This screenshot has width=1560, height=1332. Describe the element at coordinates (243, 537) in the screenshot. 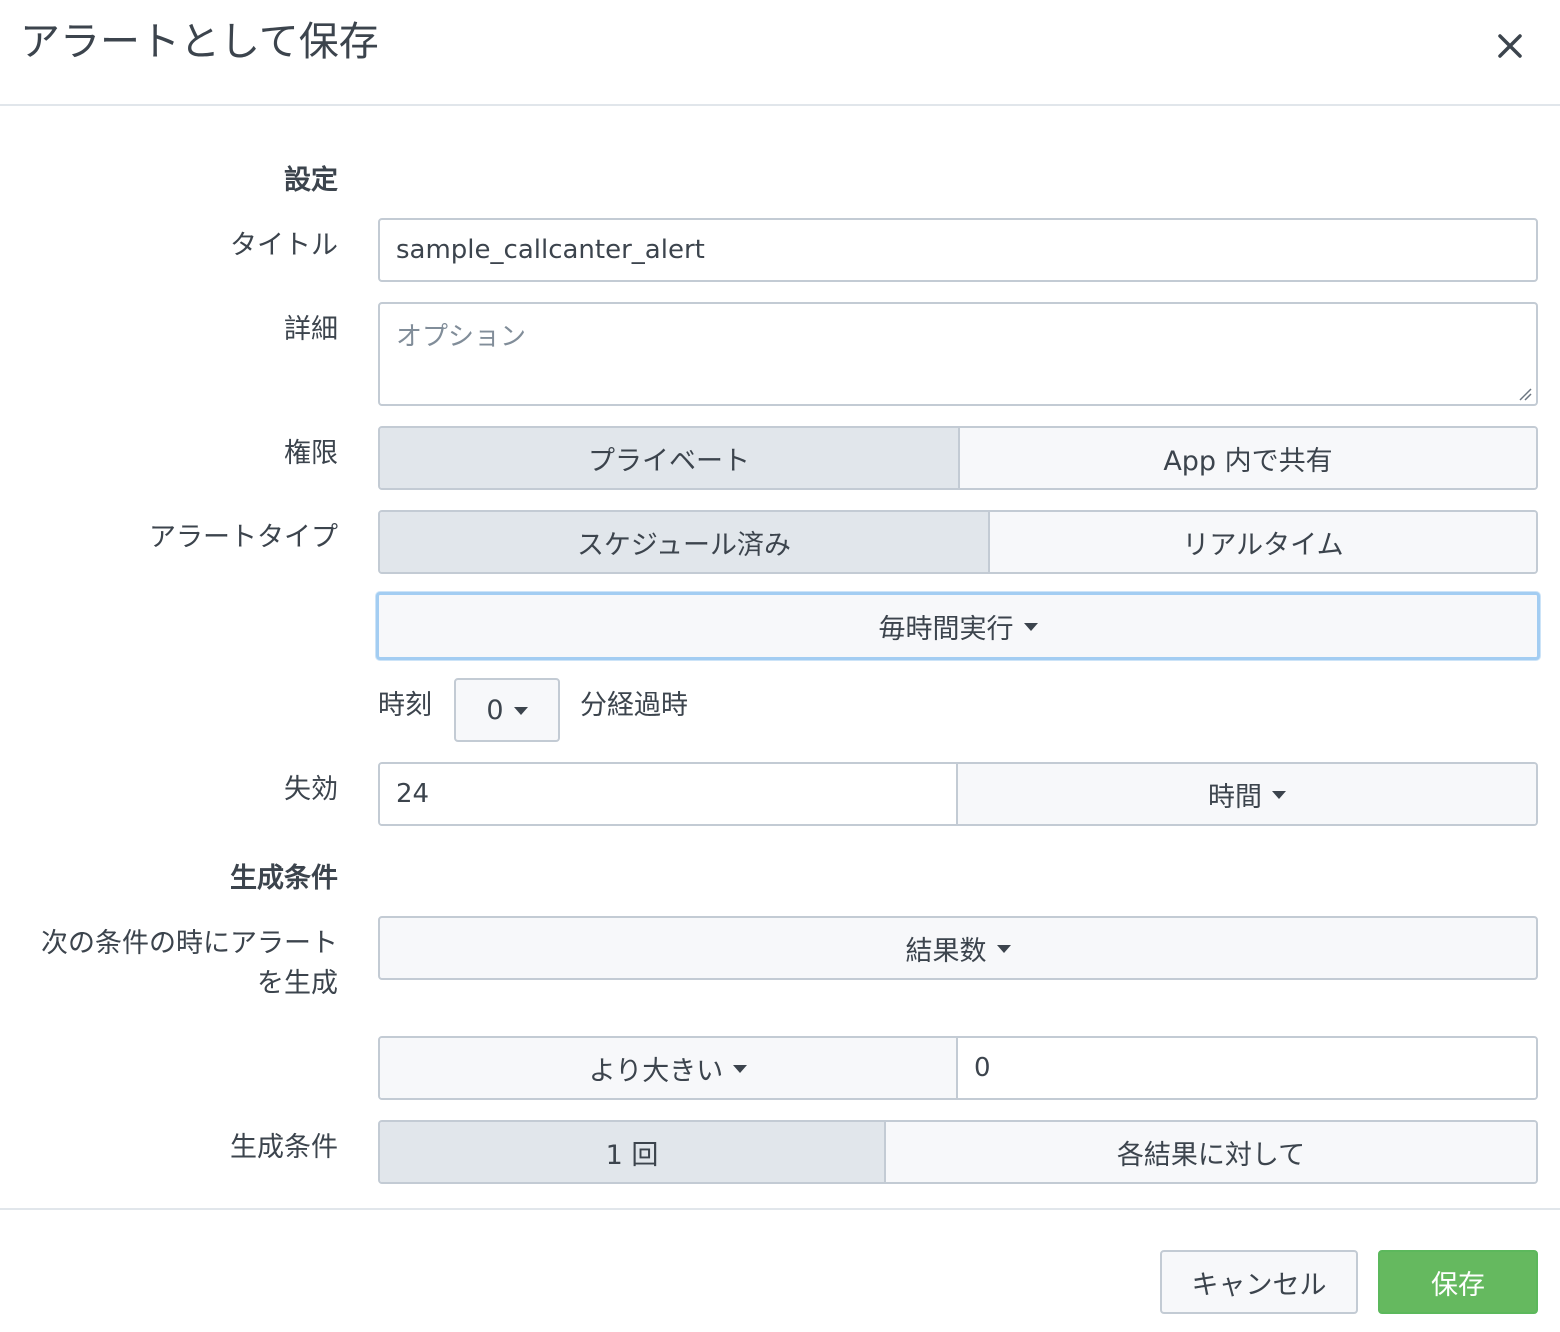

I see `alert-type-label: アラートタイプ` at that location.